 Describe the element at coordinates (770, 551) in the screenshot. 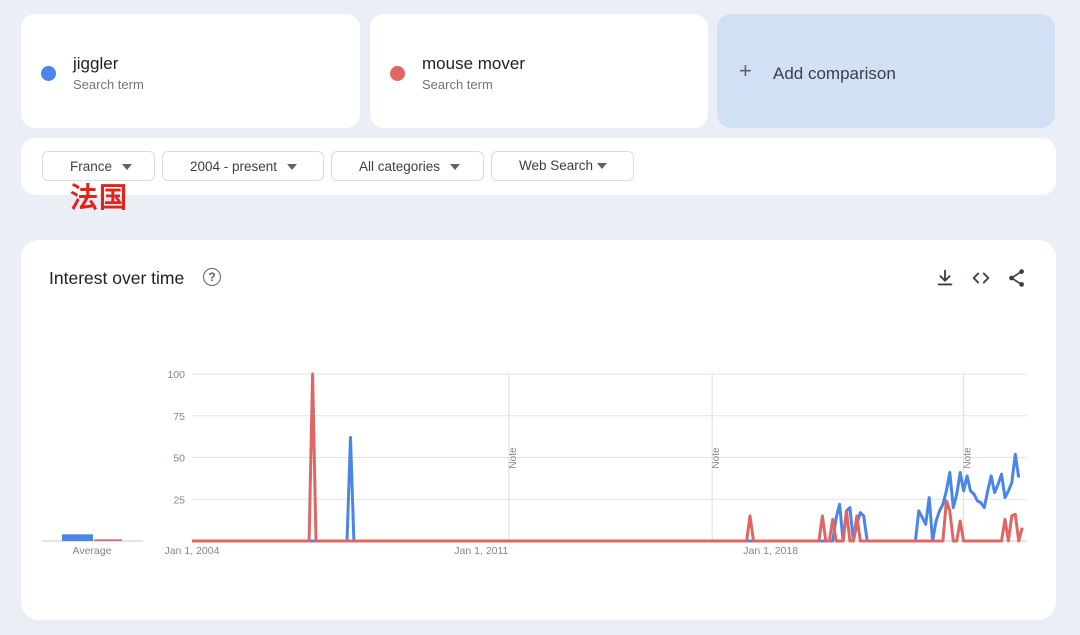

I see `x-tick-label: Jan 1, 2018` at that location.